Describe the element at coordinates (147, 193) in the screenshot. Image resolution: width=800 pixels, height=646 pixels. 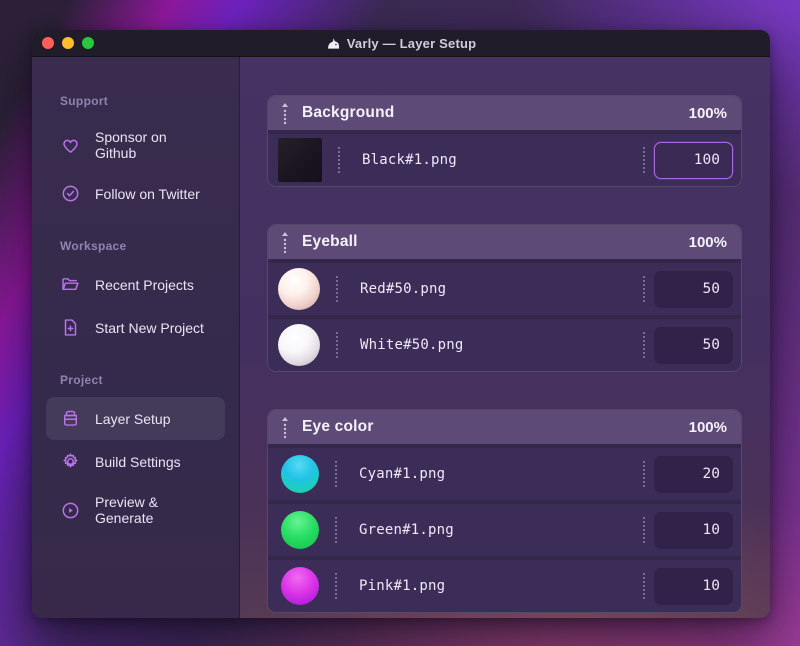
I see `sidebar-item-label: Follow on Twitter` at that location.